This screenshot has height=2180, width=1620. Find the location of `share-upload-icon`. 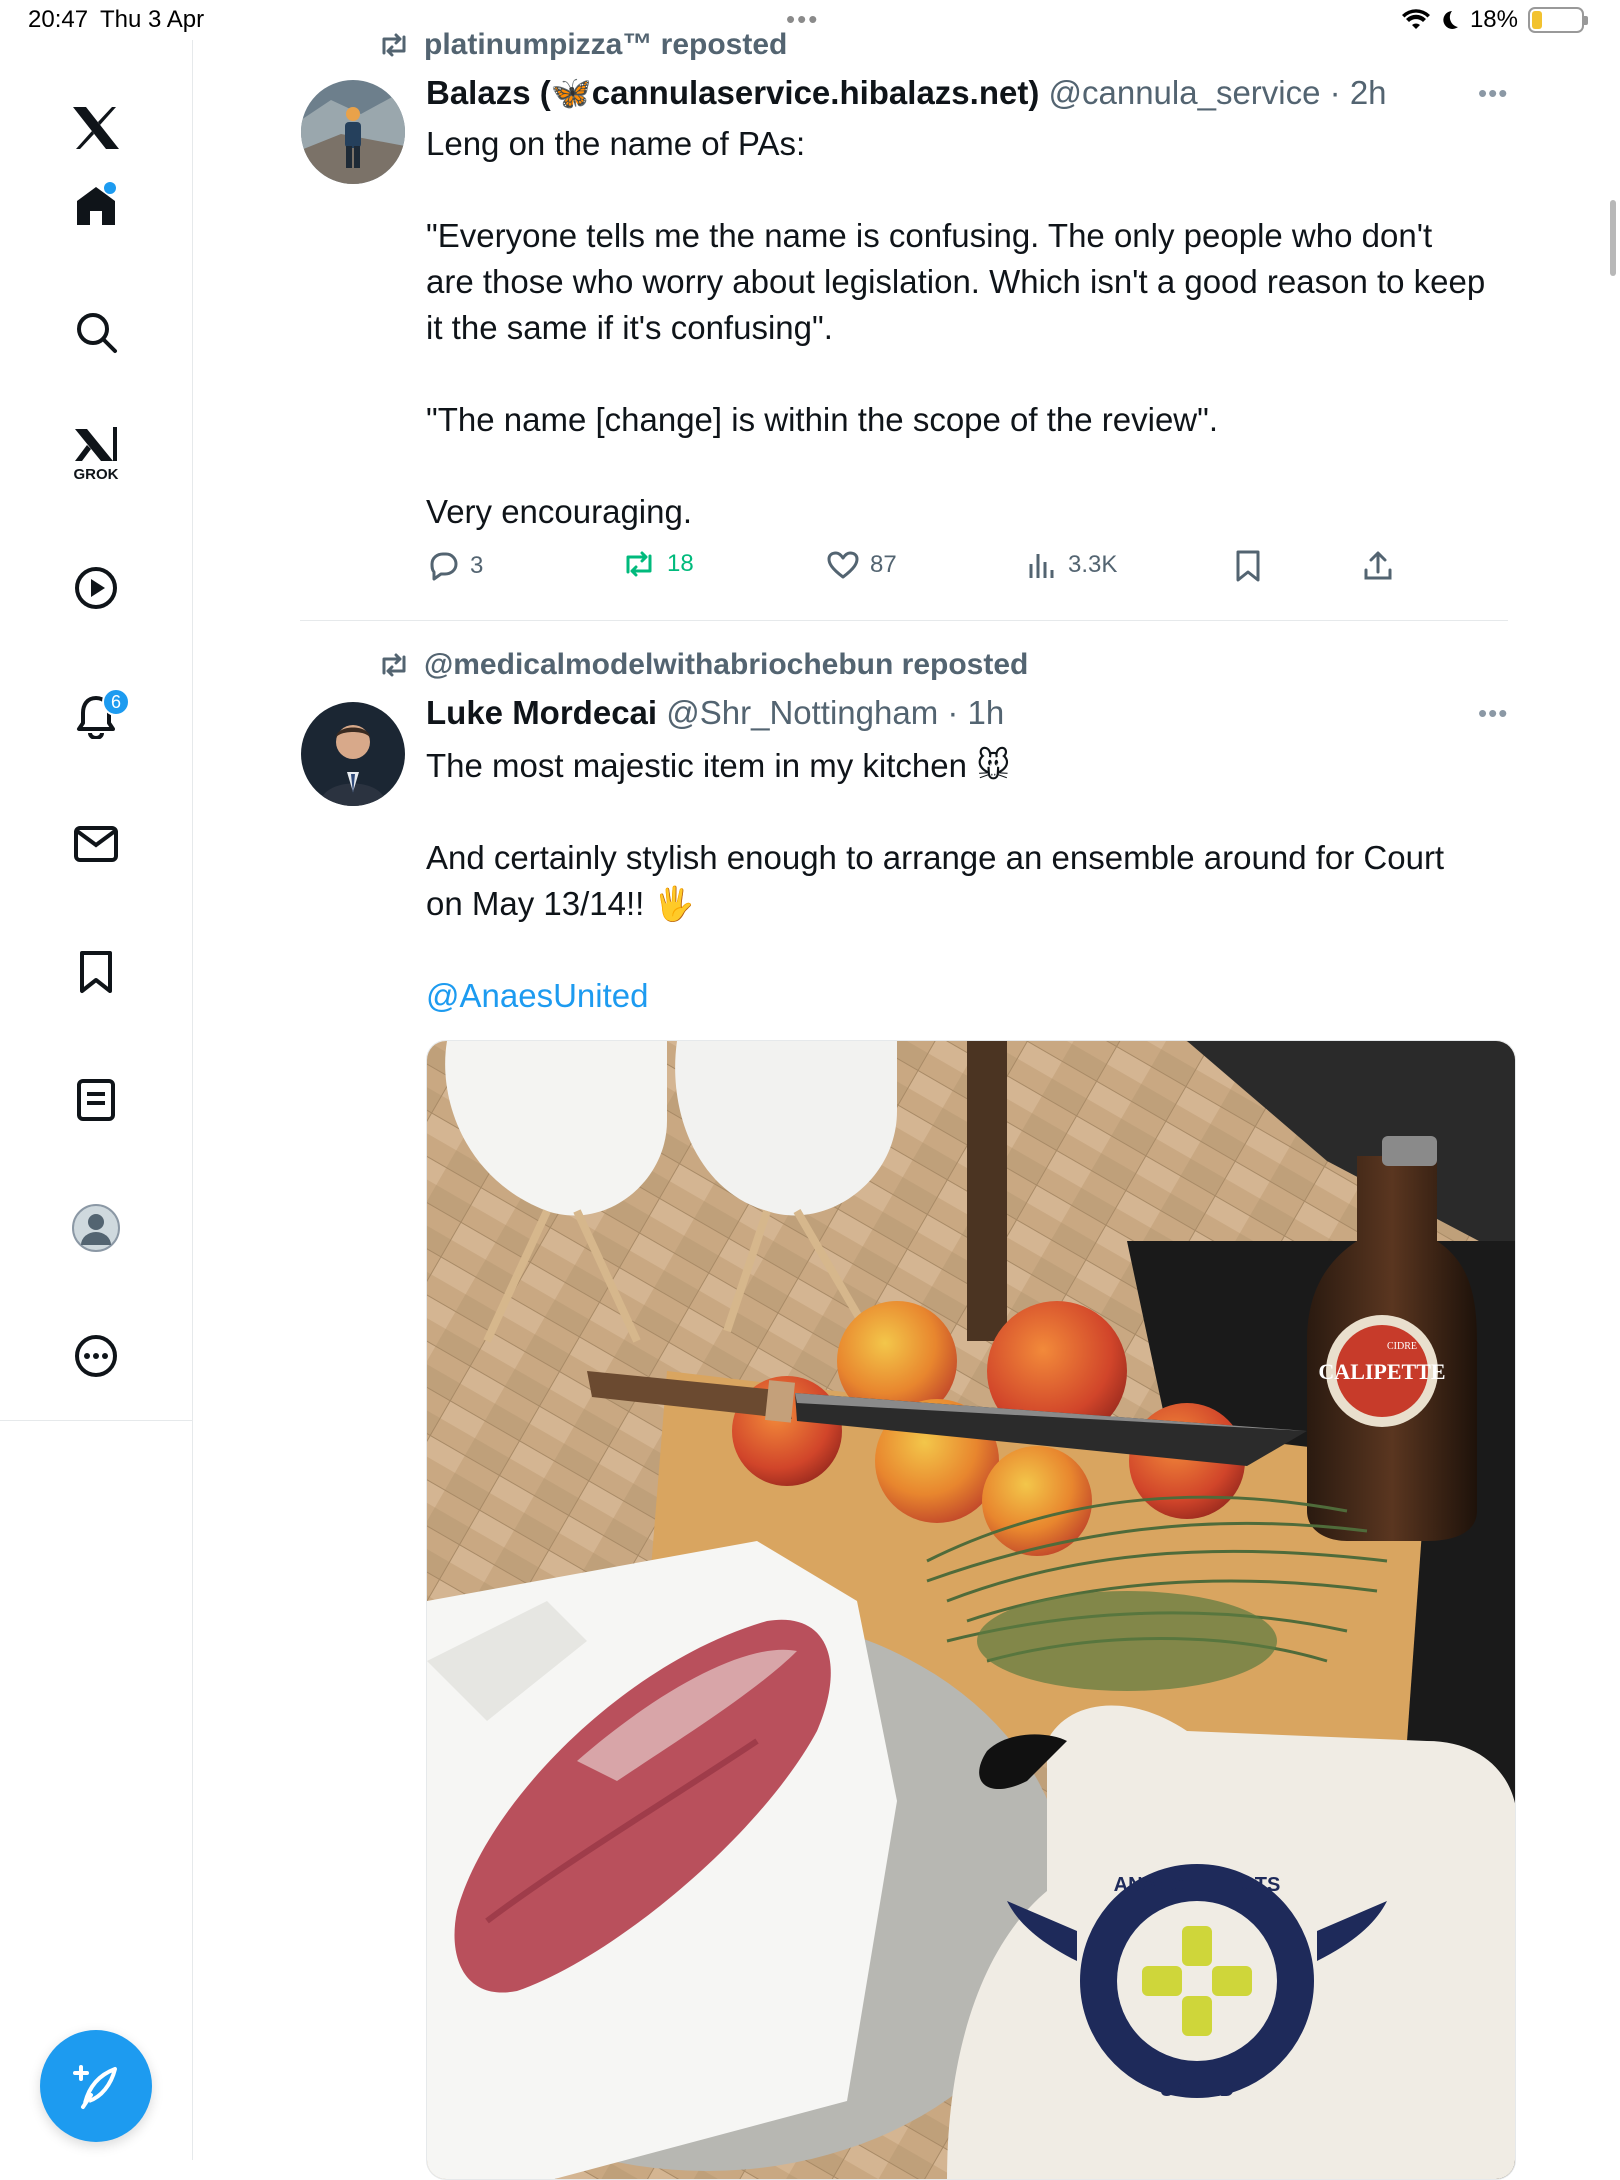

share-upload-icon is located at coordinates (1378, 565).